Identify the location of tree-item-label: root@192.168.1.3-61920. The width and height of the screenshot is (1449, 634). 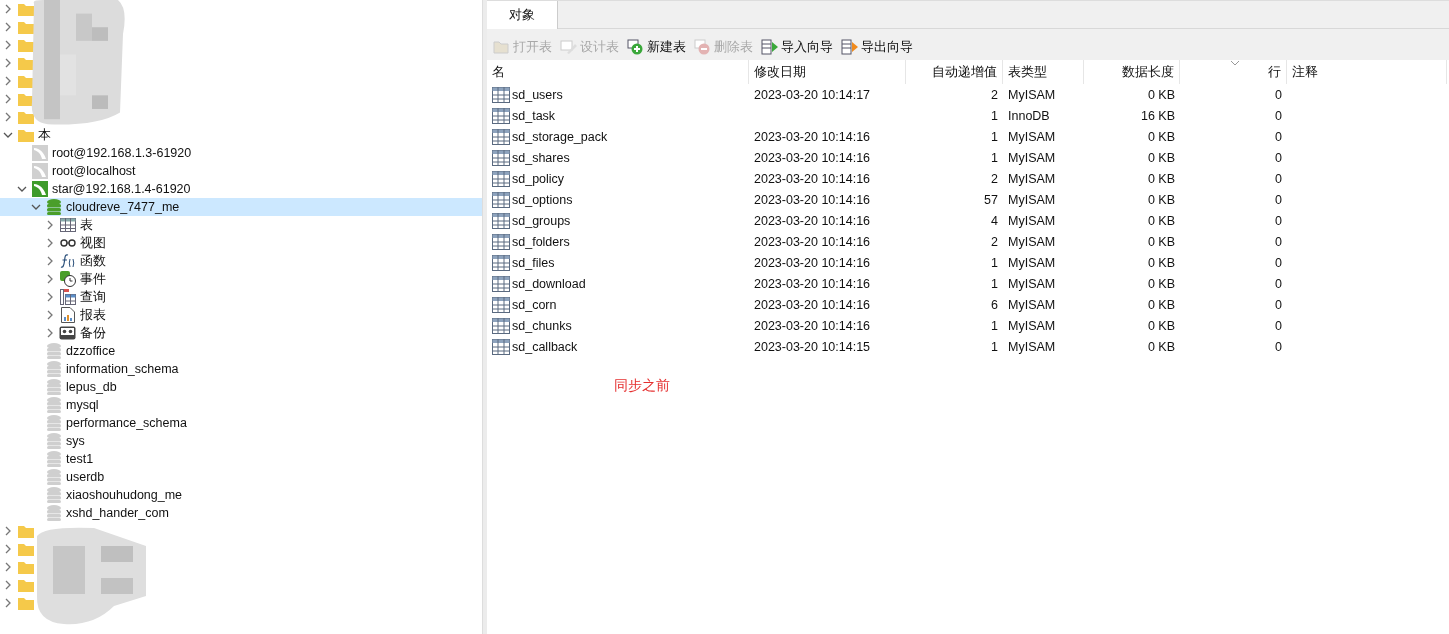
(122, 153).